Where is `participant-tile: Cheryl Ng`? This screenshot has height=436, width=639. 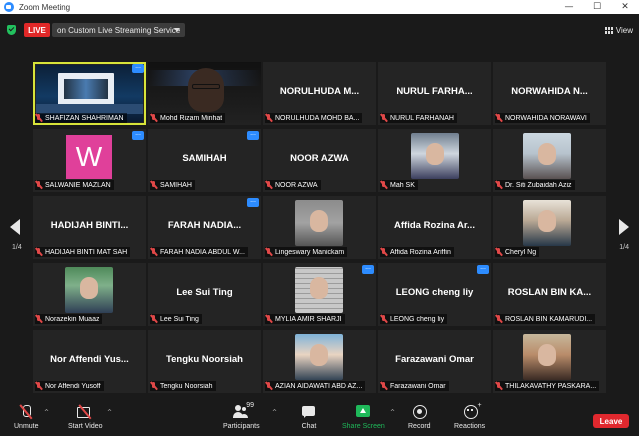
participant-tile: Cheryl Ng is located at coordinates (549, 227).